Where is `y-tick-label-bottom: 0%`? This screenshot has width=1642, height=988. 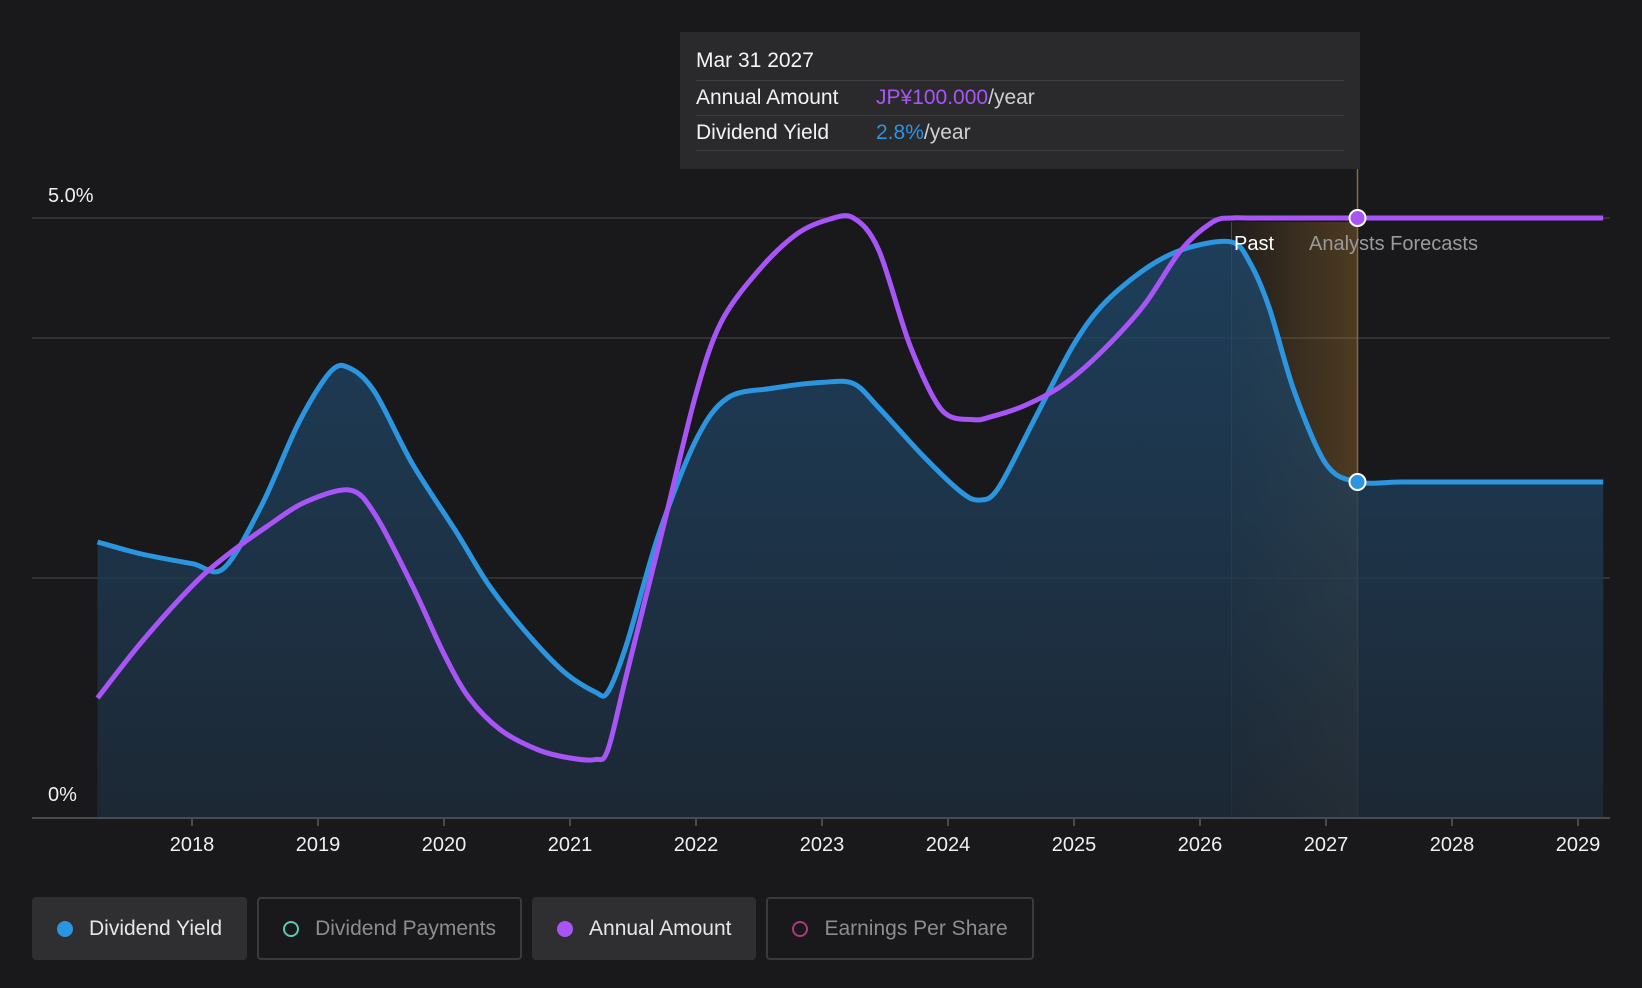
y-tick-label-bottom: 0% is located at coordinates (62, 795).